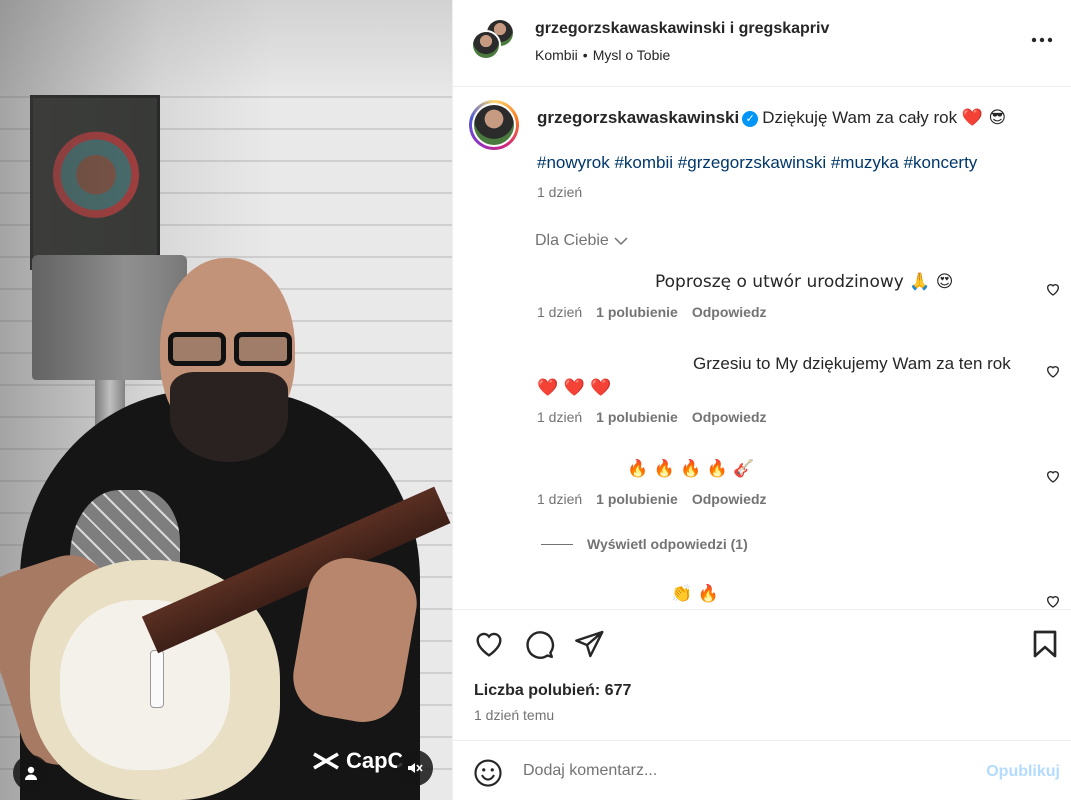  I want to click on author-avatar, so click(494, 125).